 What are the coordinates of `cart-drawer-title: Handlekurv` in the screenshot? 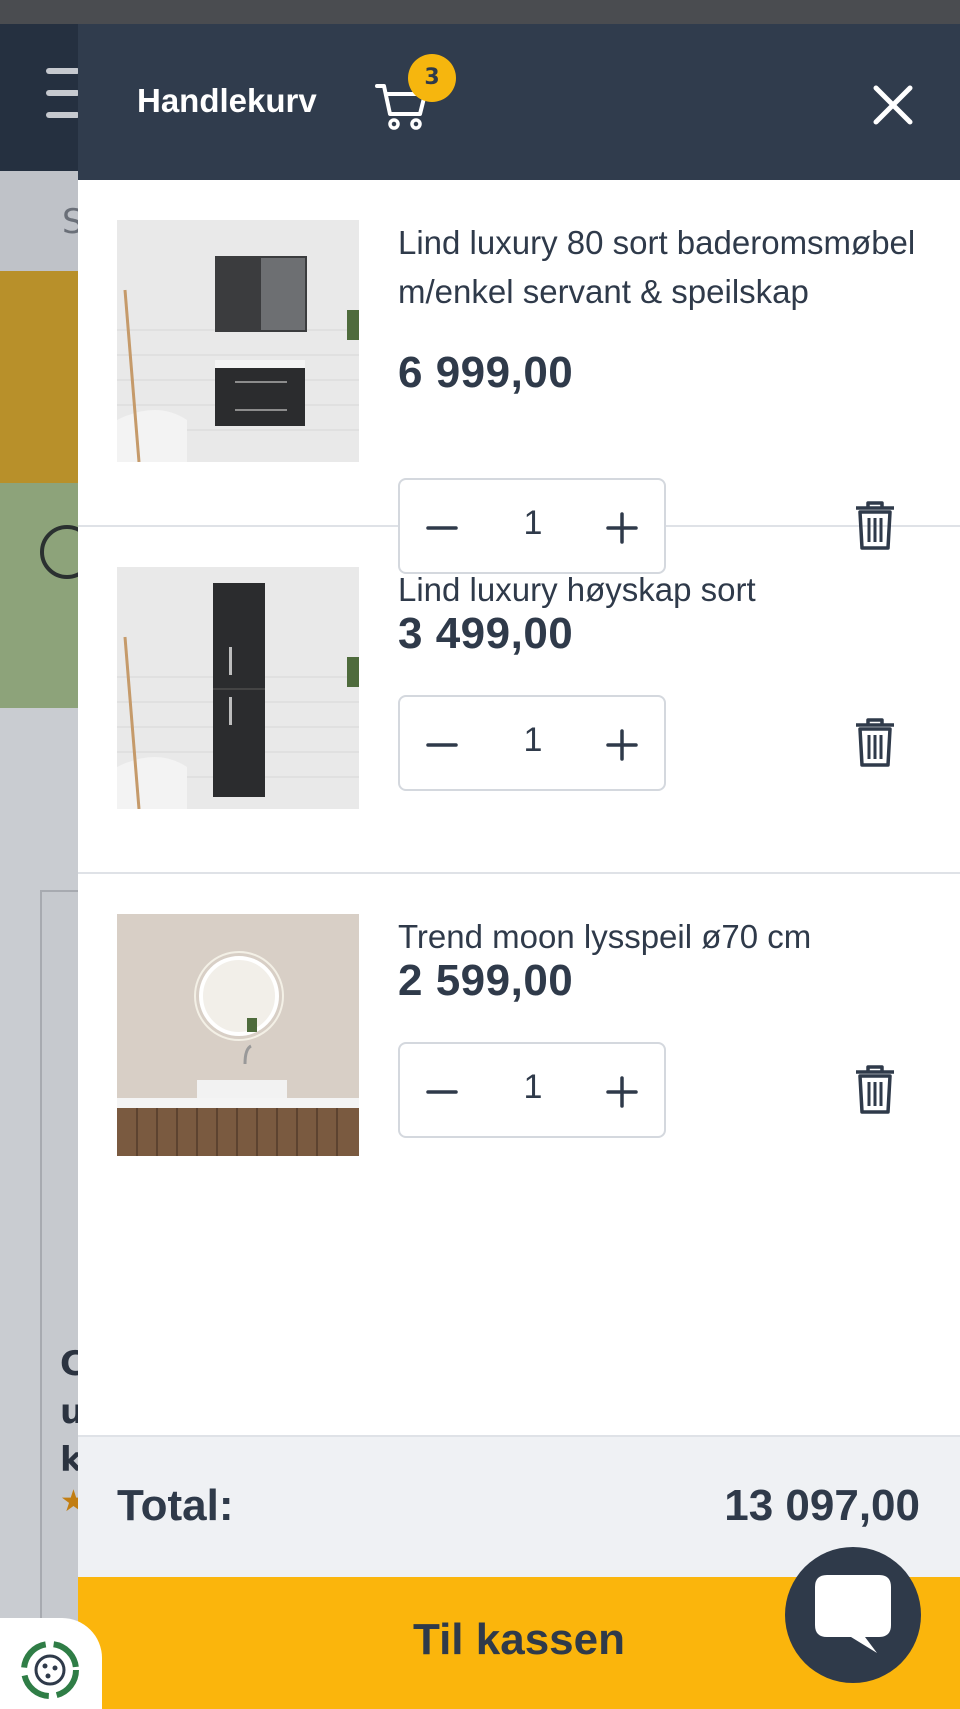 It's located at (227, 100).